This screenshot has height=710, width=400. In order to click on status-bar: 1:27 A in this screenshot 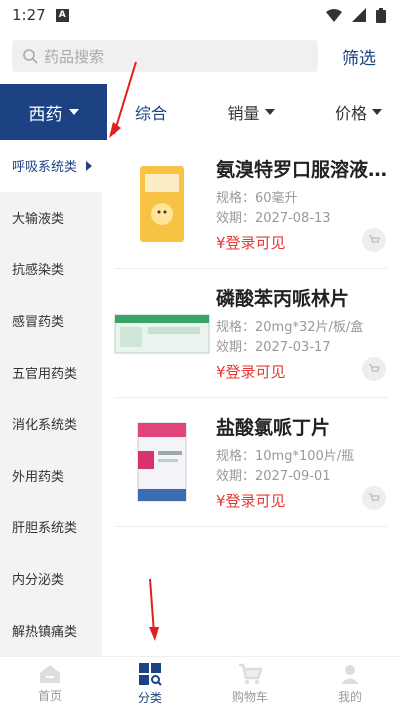, I will do `click(200, 15)`.